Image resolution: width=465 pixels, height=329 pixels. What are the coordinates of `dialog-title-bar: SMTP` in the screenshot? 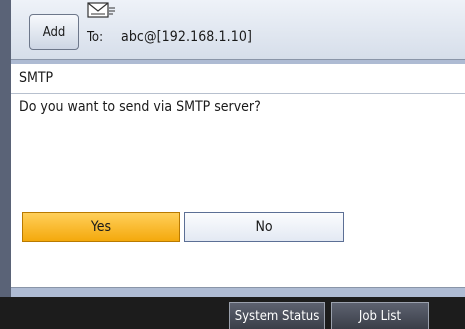 It's located at (238, 79).